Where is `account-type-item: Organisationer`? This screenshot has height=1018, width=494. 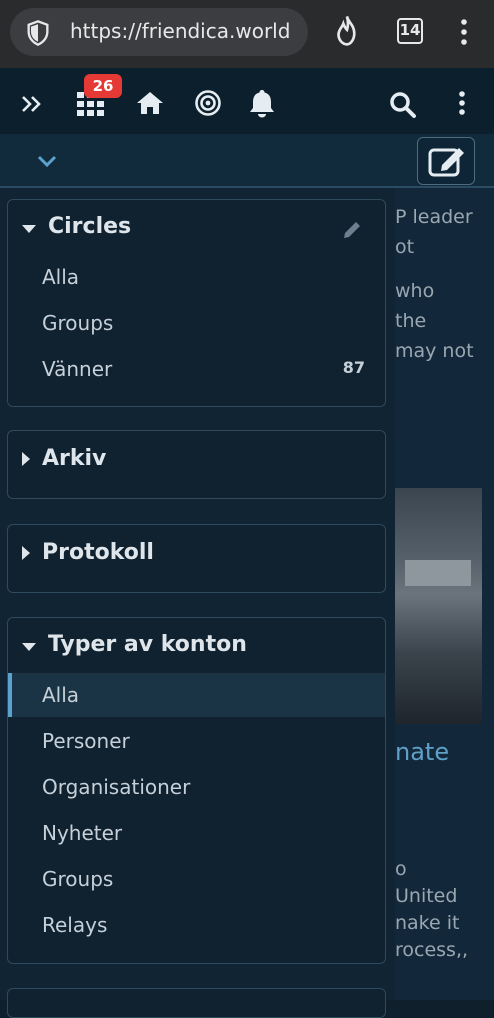 account-type-item: Organisationer is located at coordinates (116, 787).